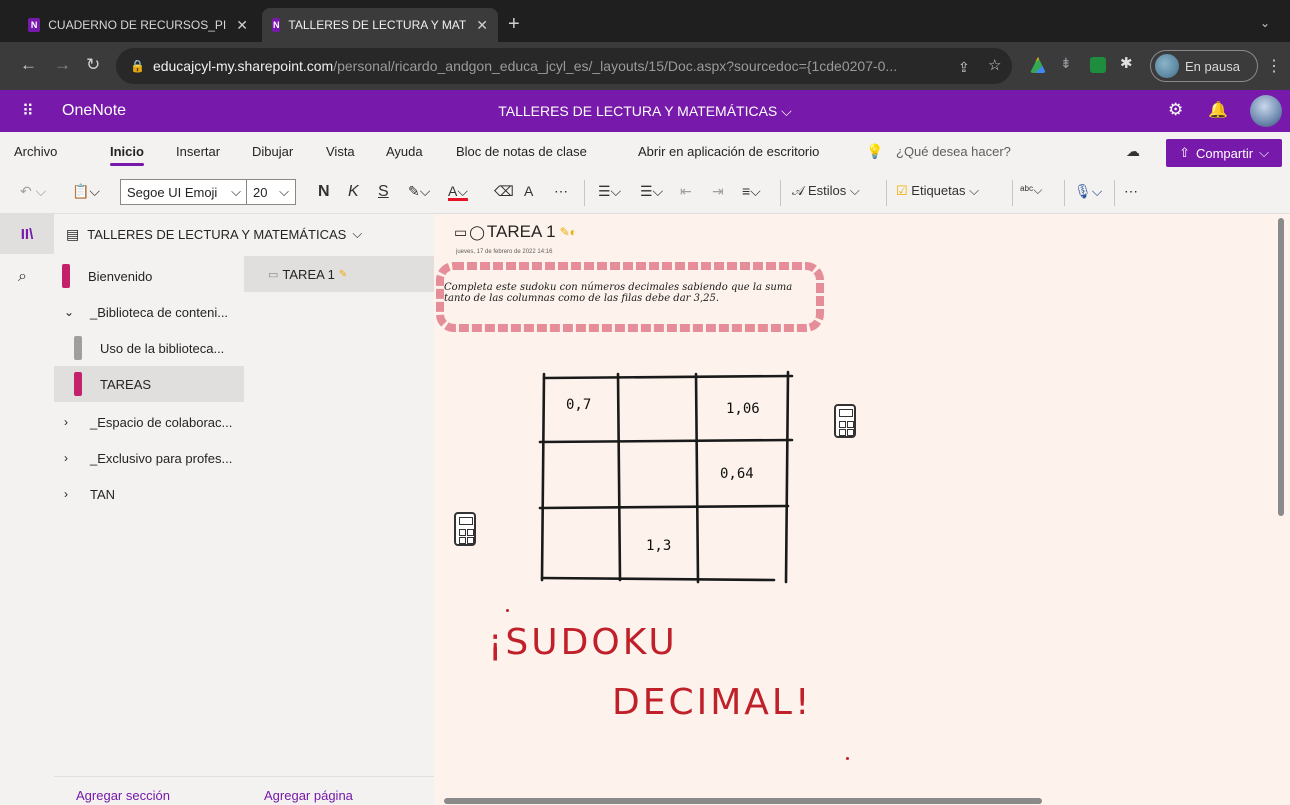  What do you see at coordinates (826, 191) in the screenshot?
I see `styles-button: 𝒜 Estilos ⌵` at bounding box center [826, 191].